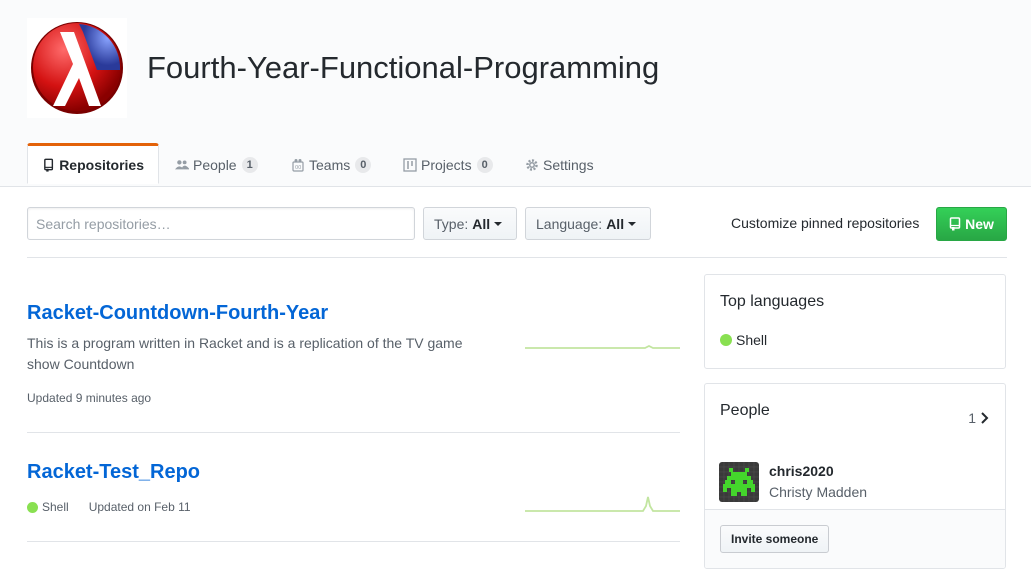  Describe the element at coordinates (569, 223) in the screenshot. I see `language-filter-label: Language:` at that location.